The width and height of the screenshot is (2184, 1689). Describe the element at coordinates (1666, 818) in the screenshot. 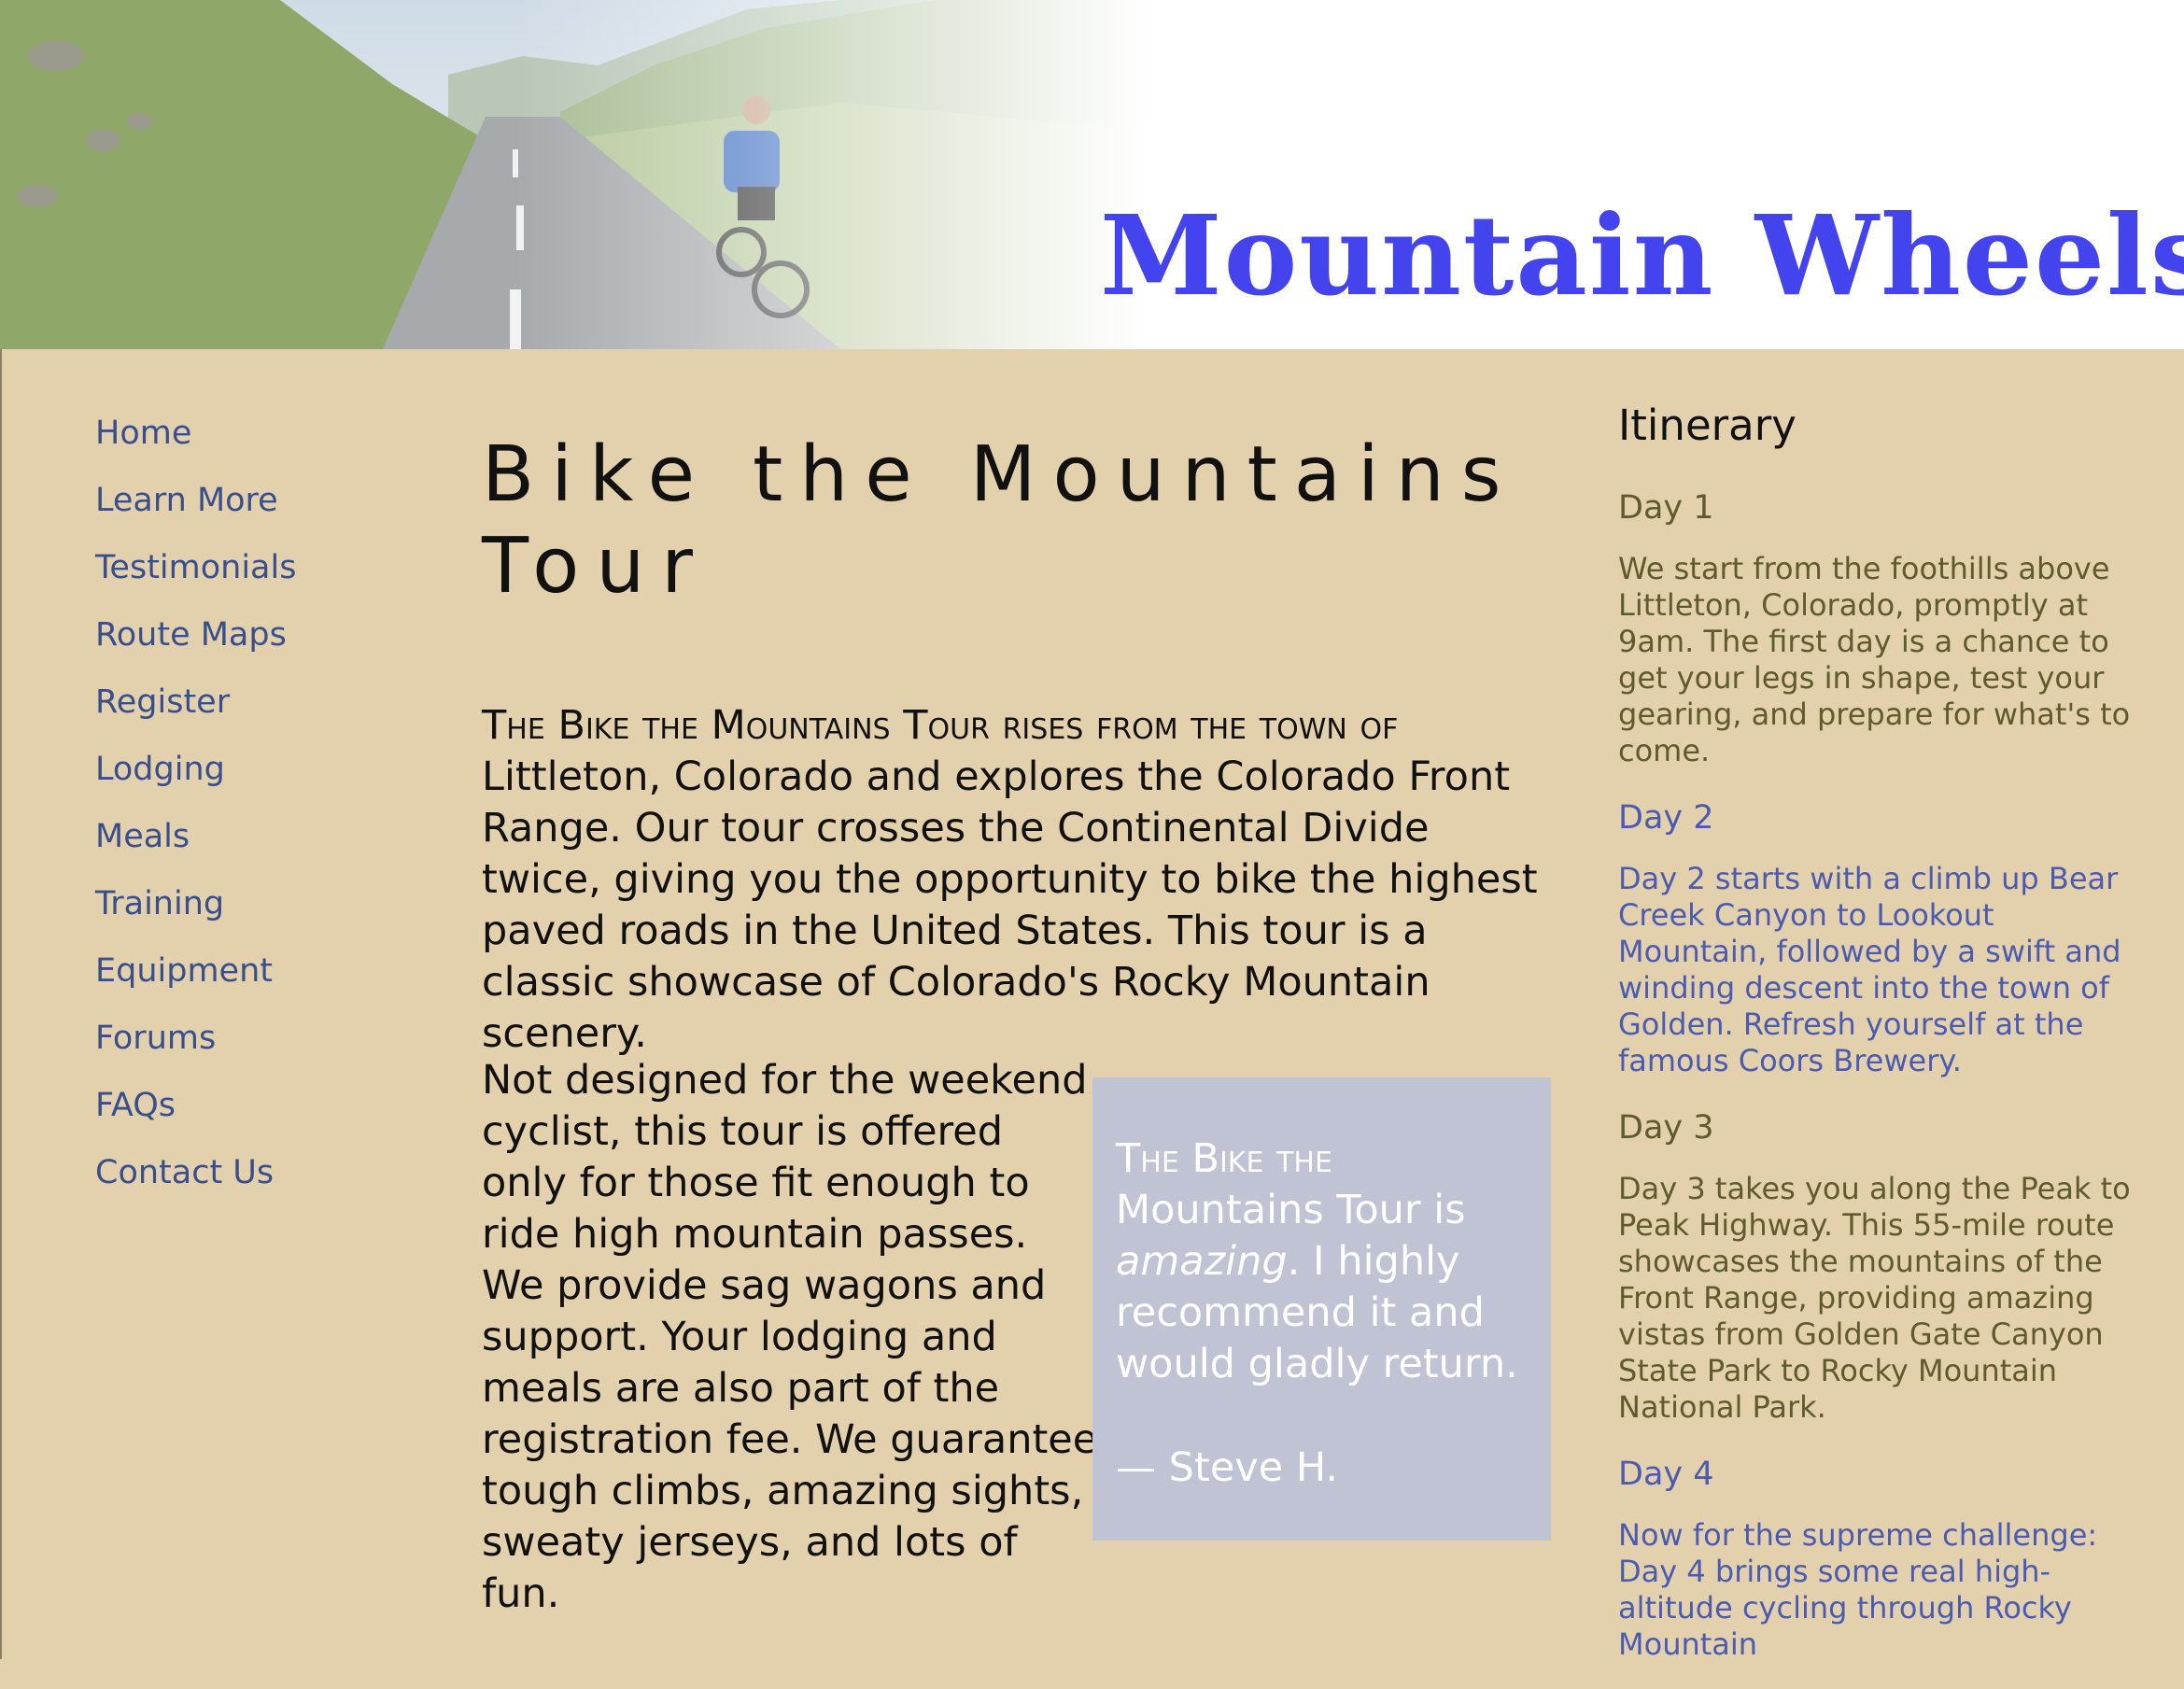

I see `day-title: Day 2` at that location.